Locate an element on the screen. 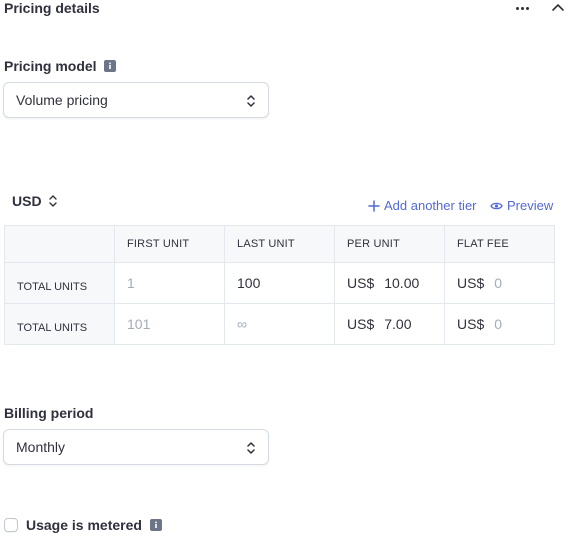 This screenshot has height=536, width=569. last-unit-input: 100 is located at coordinates (279, 283).